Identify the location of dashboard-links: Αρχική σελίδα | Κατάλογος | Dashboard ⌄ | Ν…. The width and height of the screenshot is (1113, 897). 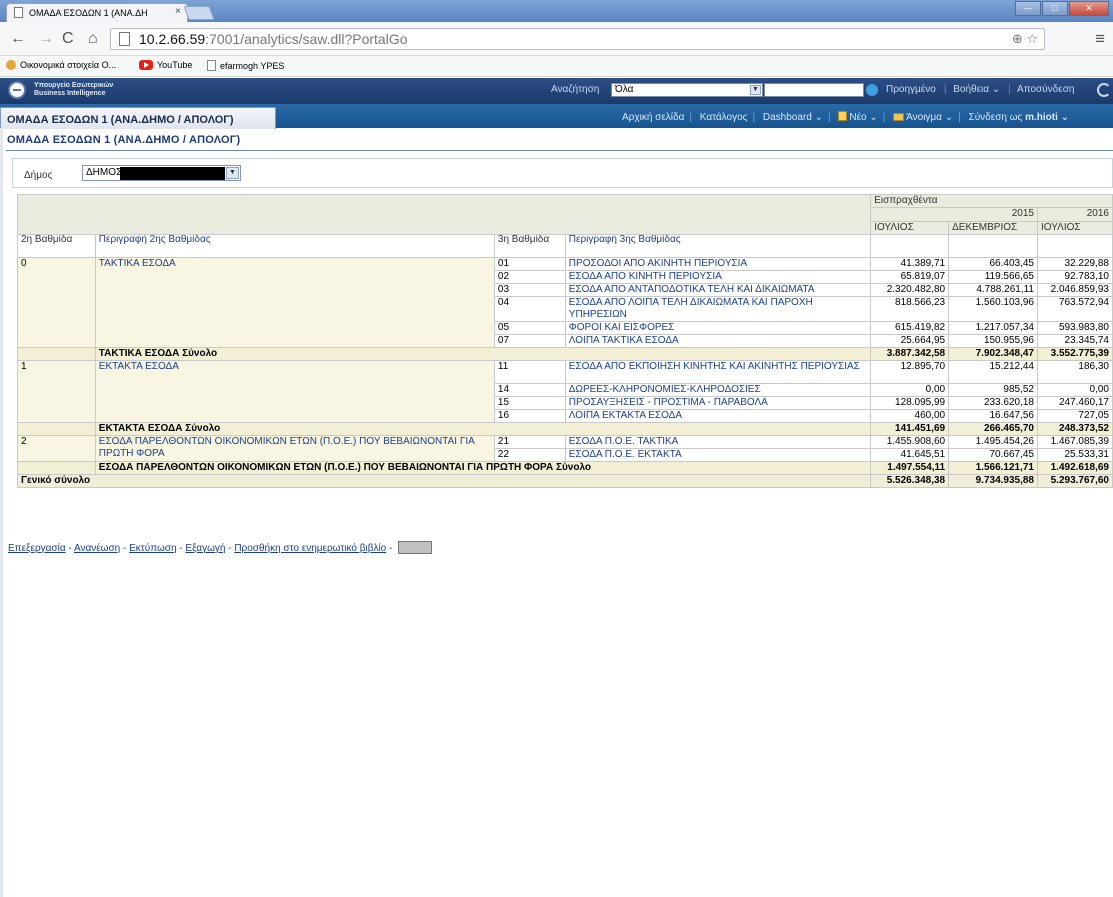
(846, 117).